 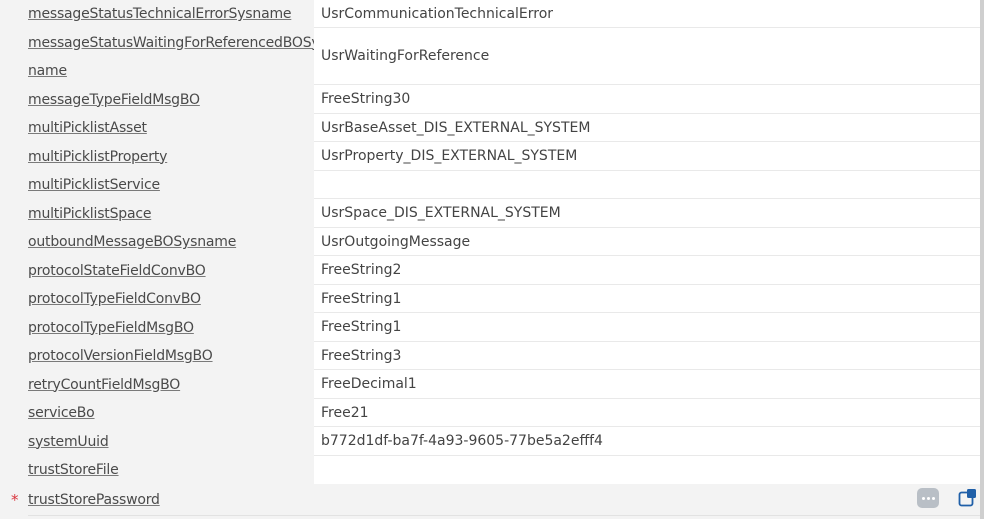 I want to click on field-label: protocolTypeFieldConvBO, so click(x=114, y=299).